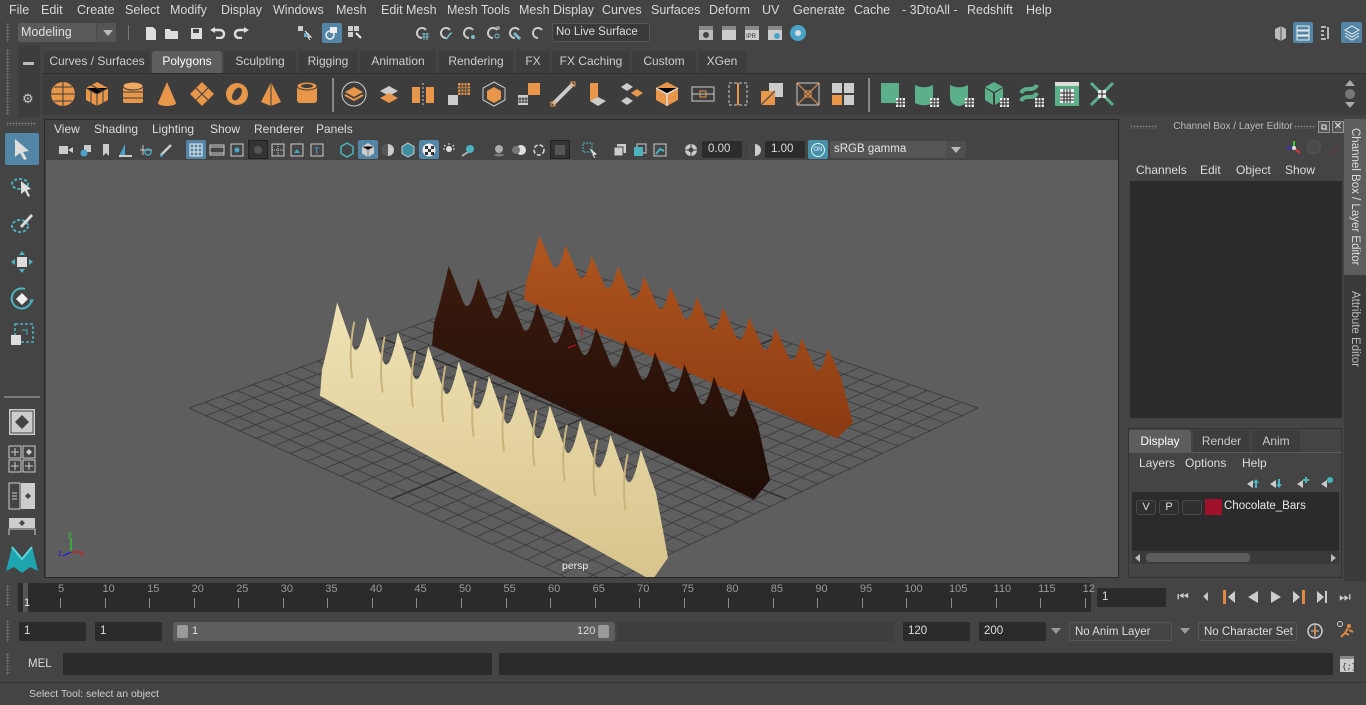  Describe the element at coordinates (936, 631) in the screenshot. I see `playback-end-field: 120` at that location.